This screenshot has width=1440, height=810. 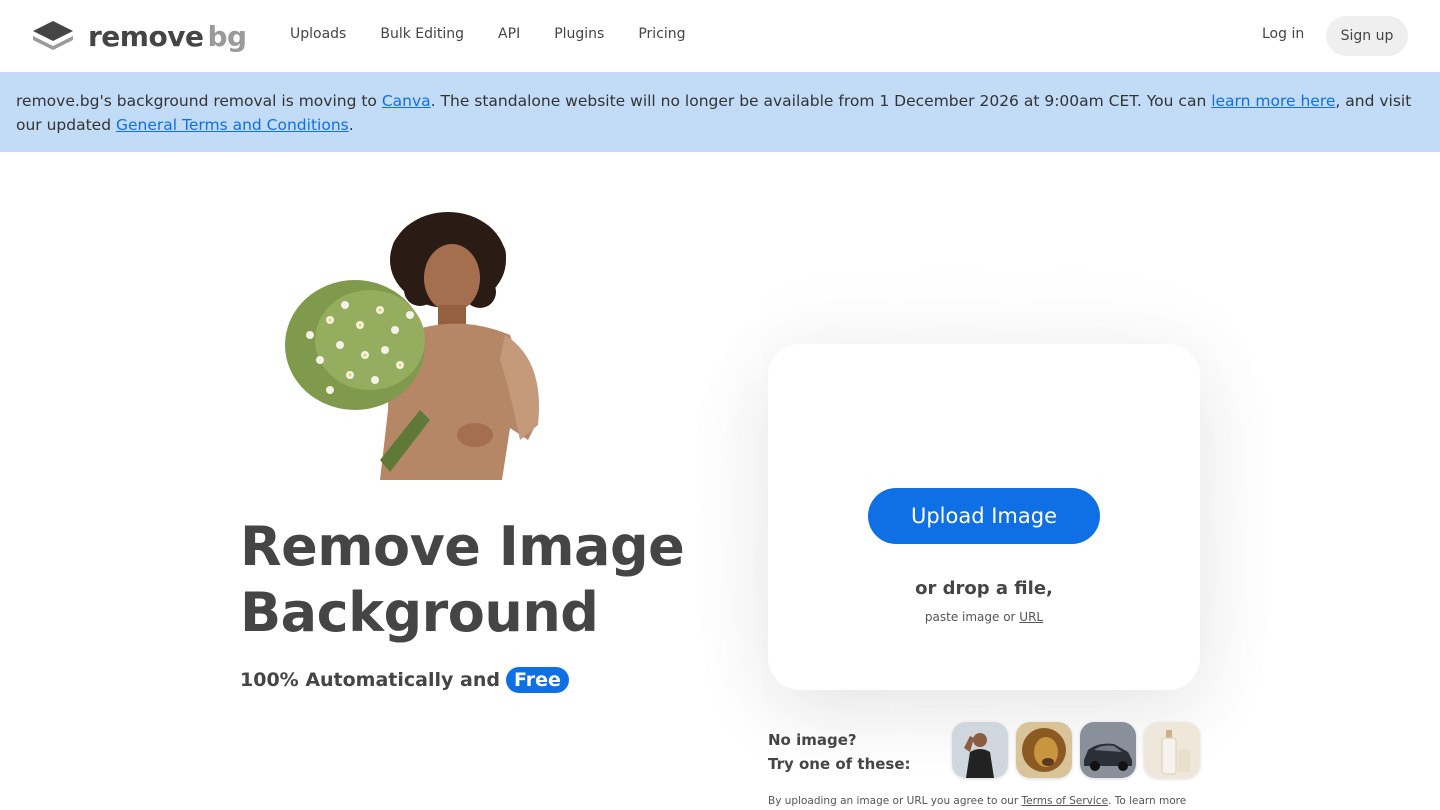 I want to click on nav-api: API, so click(x=509, y=34).